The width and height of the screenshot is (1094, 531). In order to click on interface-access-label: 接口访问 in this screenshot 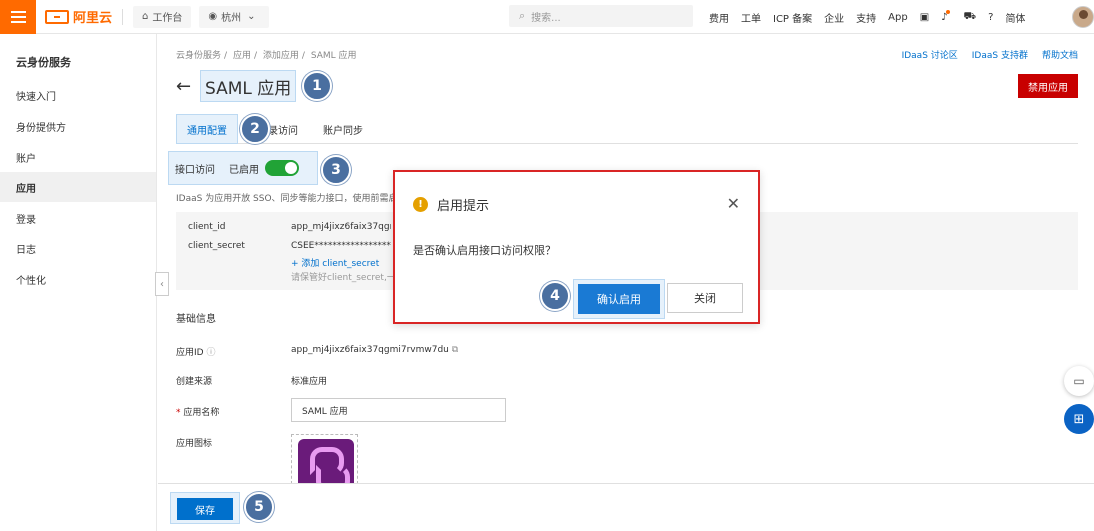, I will do `click(195, 170)`.